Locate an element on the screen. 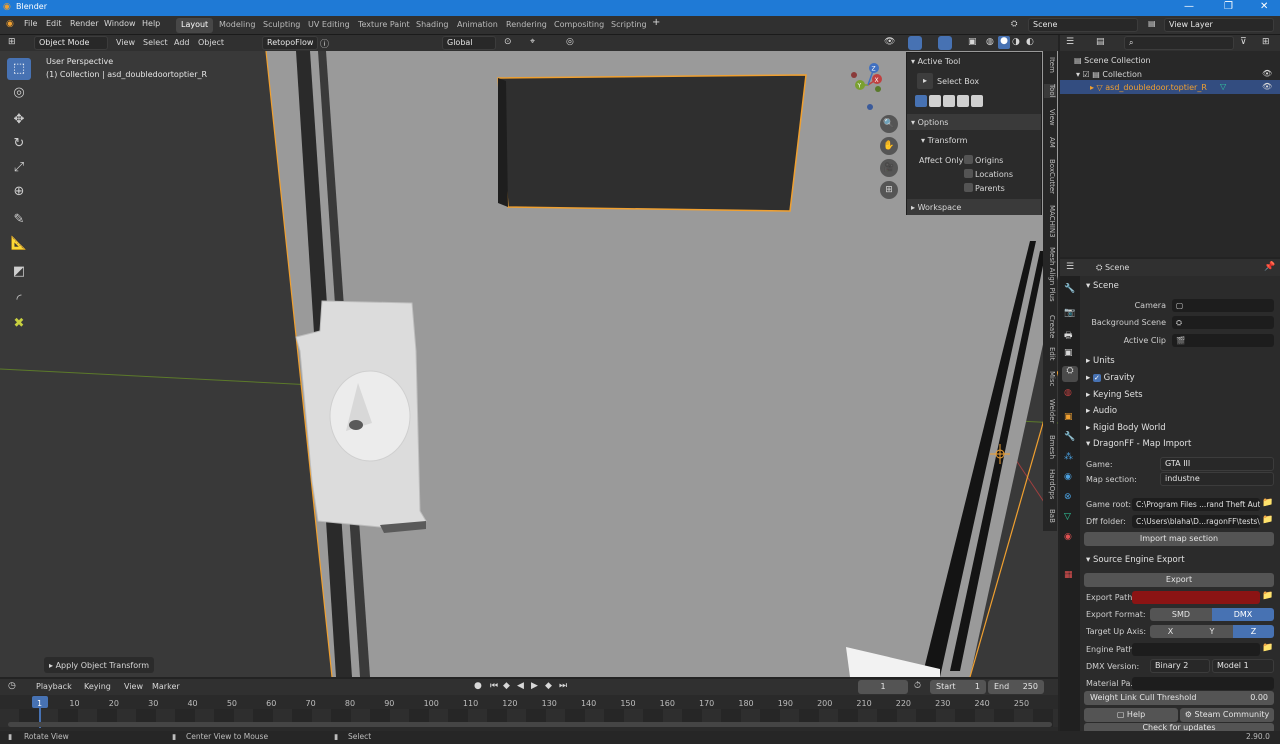 The width and height of the screenshot is (1280, 744). gizmo-toggle-icon is located at coordinates (915, 43).